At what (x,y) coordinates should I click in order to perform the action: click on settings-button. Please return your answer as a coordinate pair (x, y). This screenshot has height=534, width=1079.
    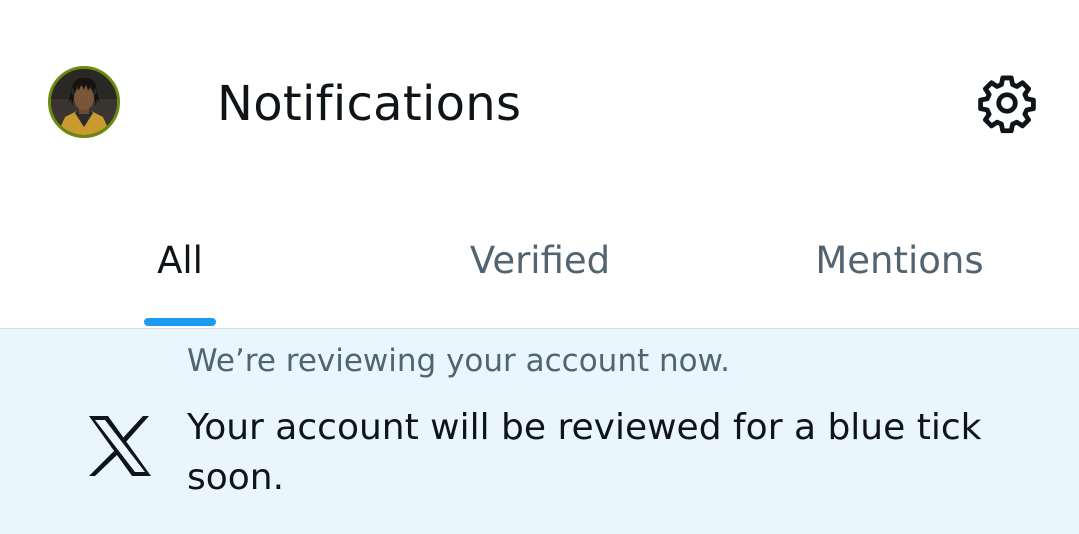
    Looking at the image, I should click on (1007, 103).